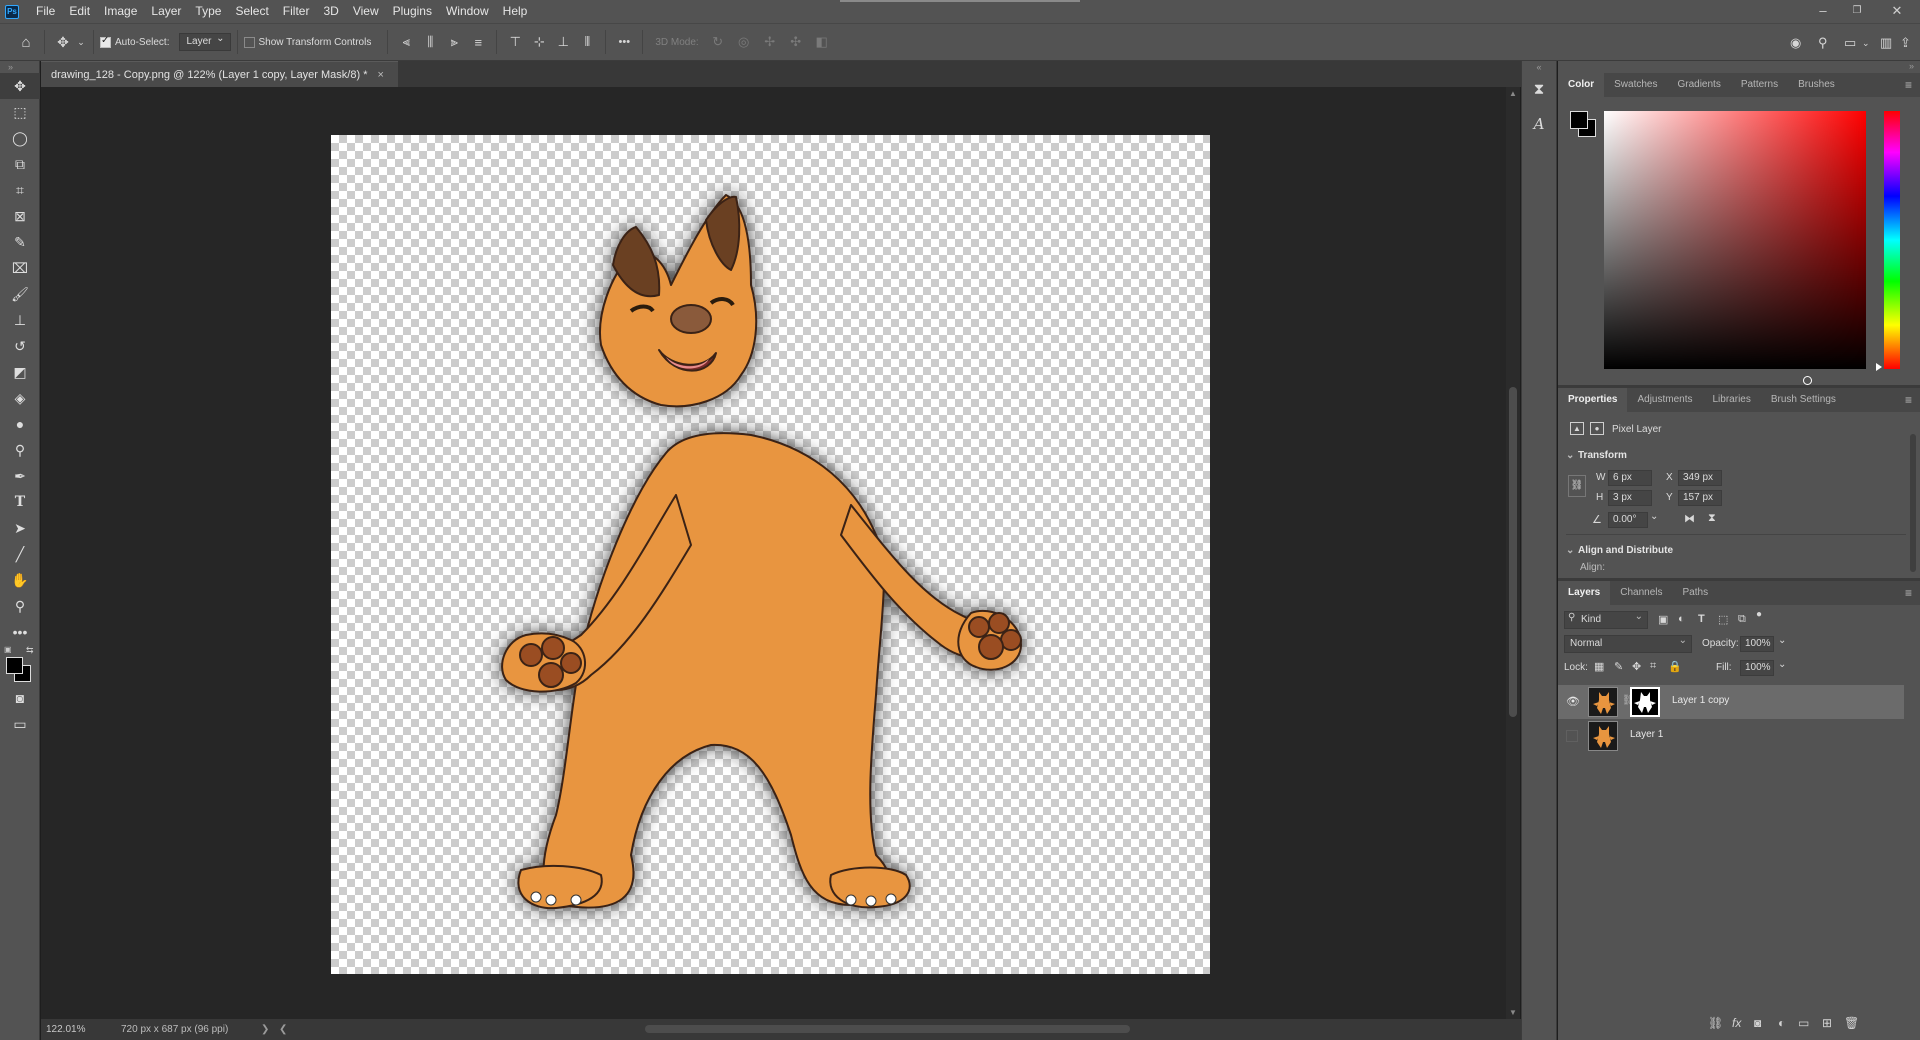  What do you see at coordinates (1646, 734) in the screenshot?
I see `layer-name: Layer 1` at bounding box center [1646, 734].